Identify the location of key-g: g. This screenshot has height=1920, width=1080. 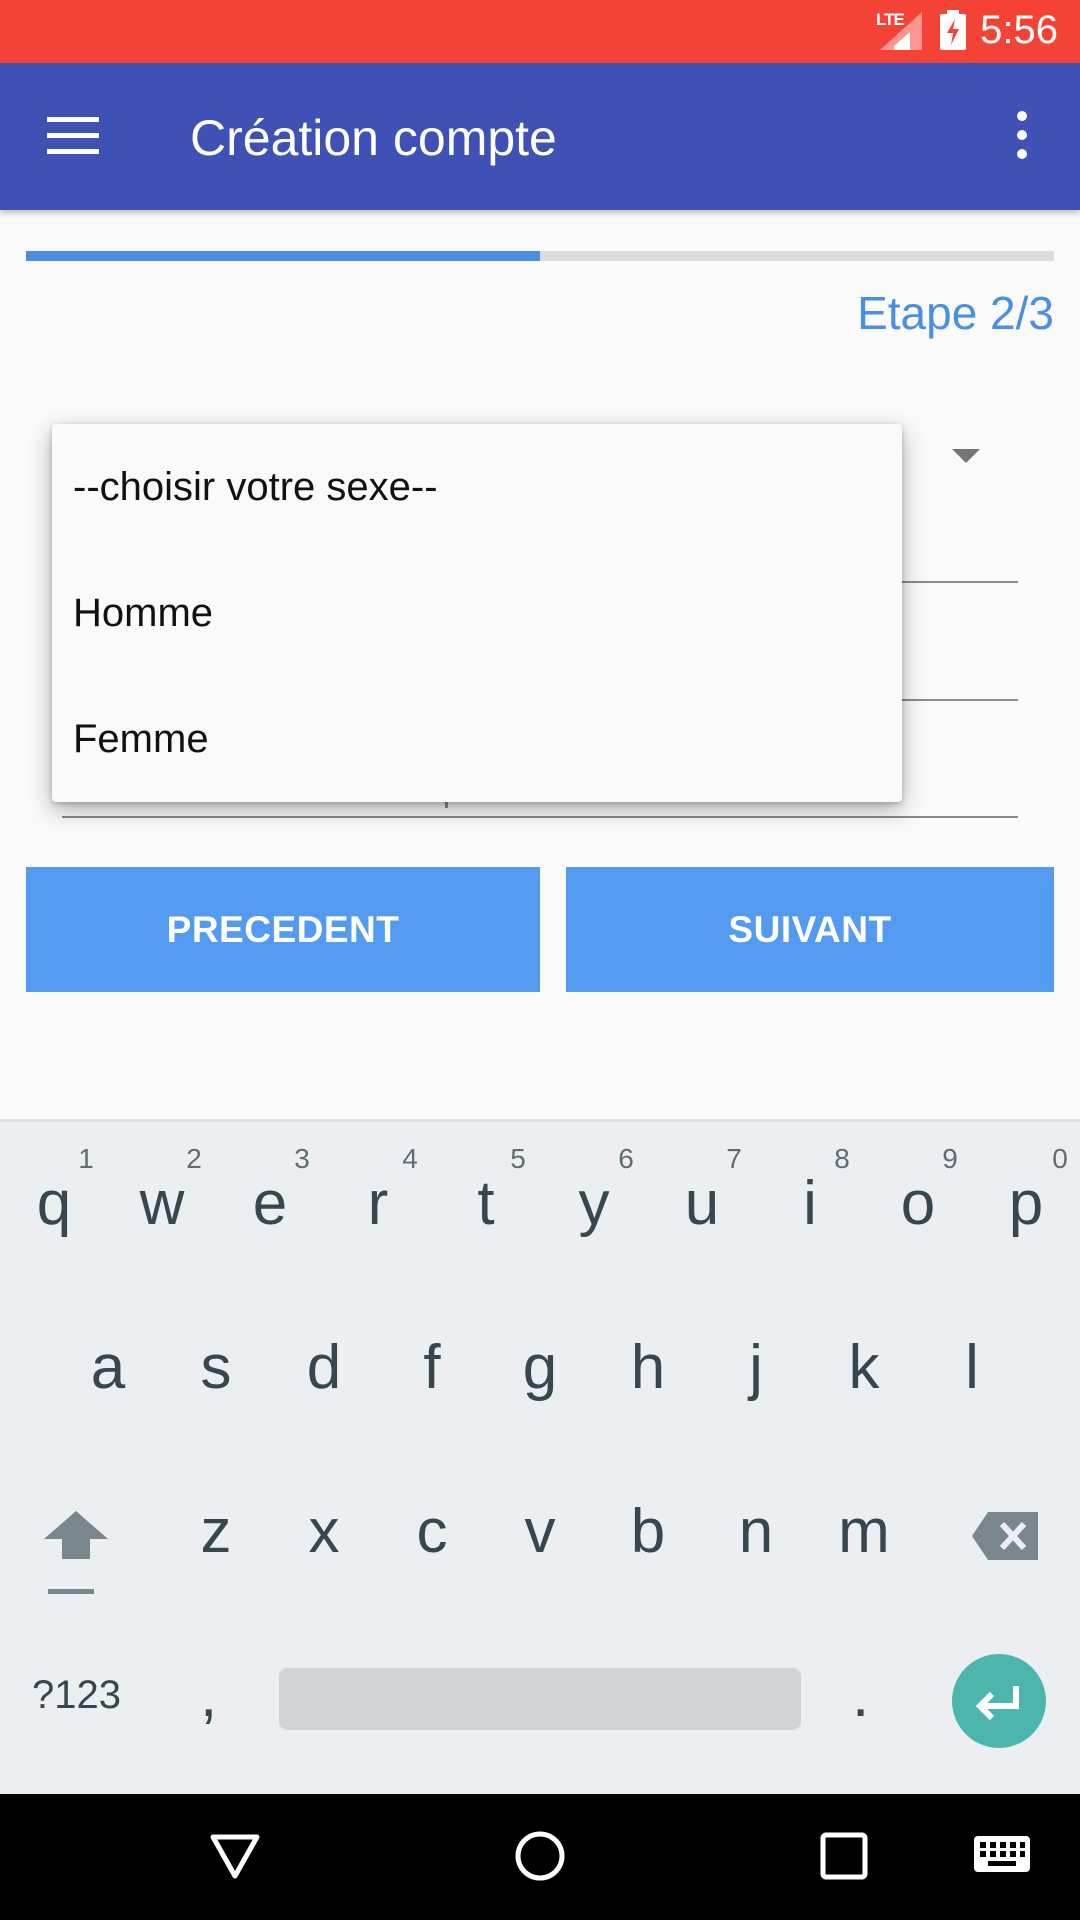
(540, 1367).